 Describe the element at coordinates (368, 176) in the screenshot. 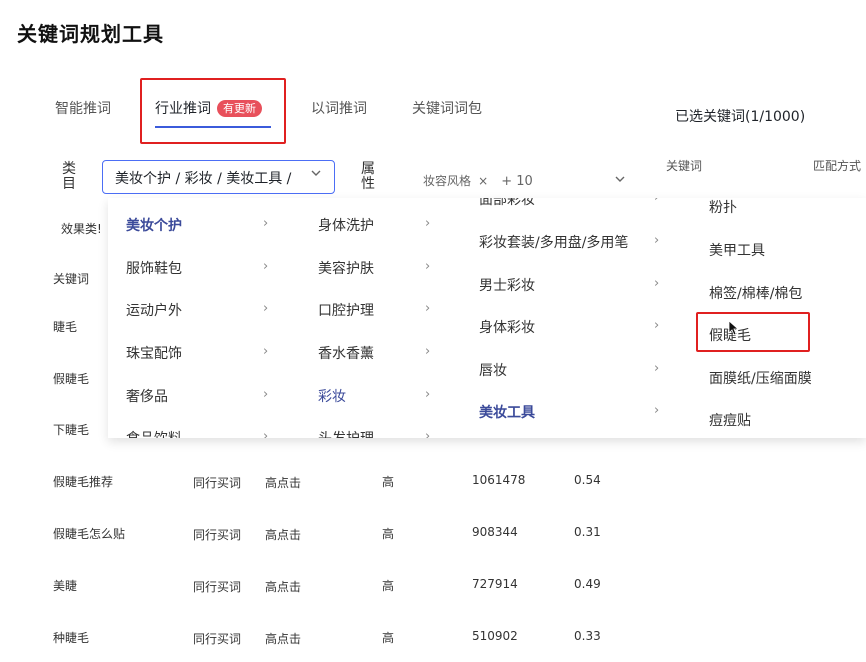

I see `attribute-label: 属性` at that location.